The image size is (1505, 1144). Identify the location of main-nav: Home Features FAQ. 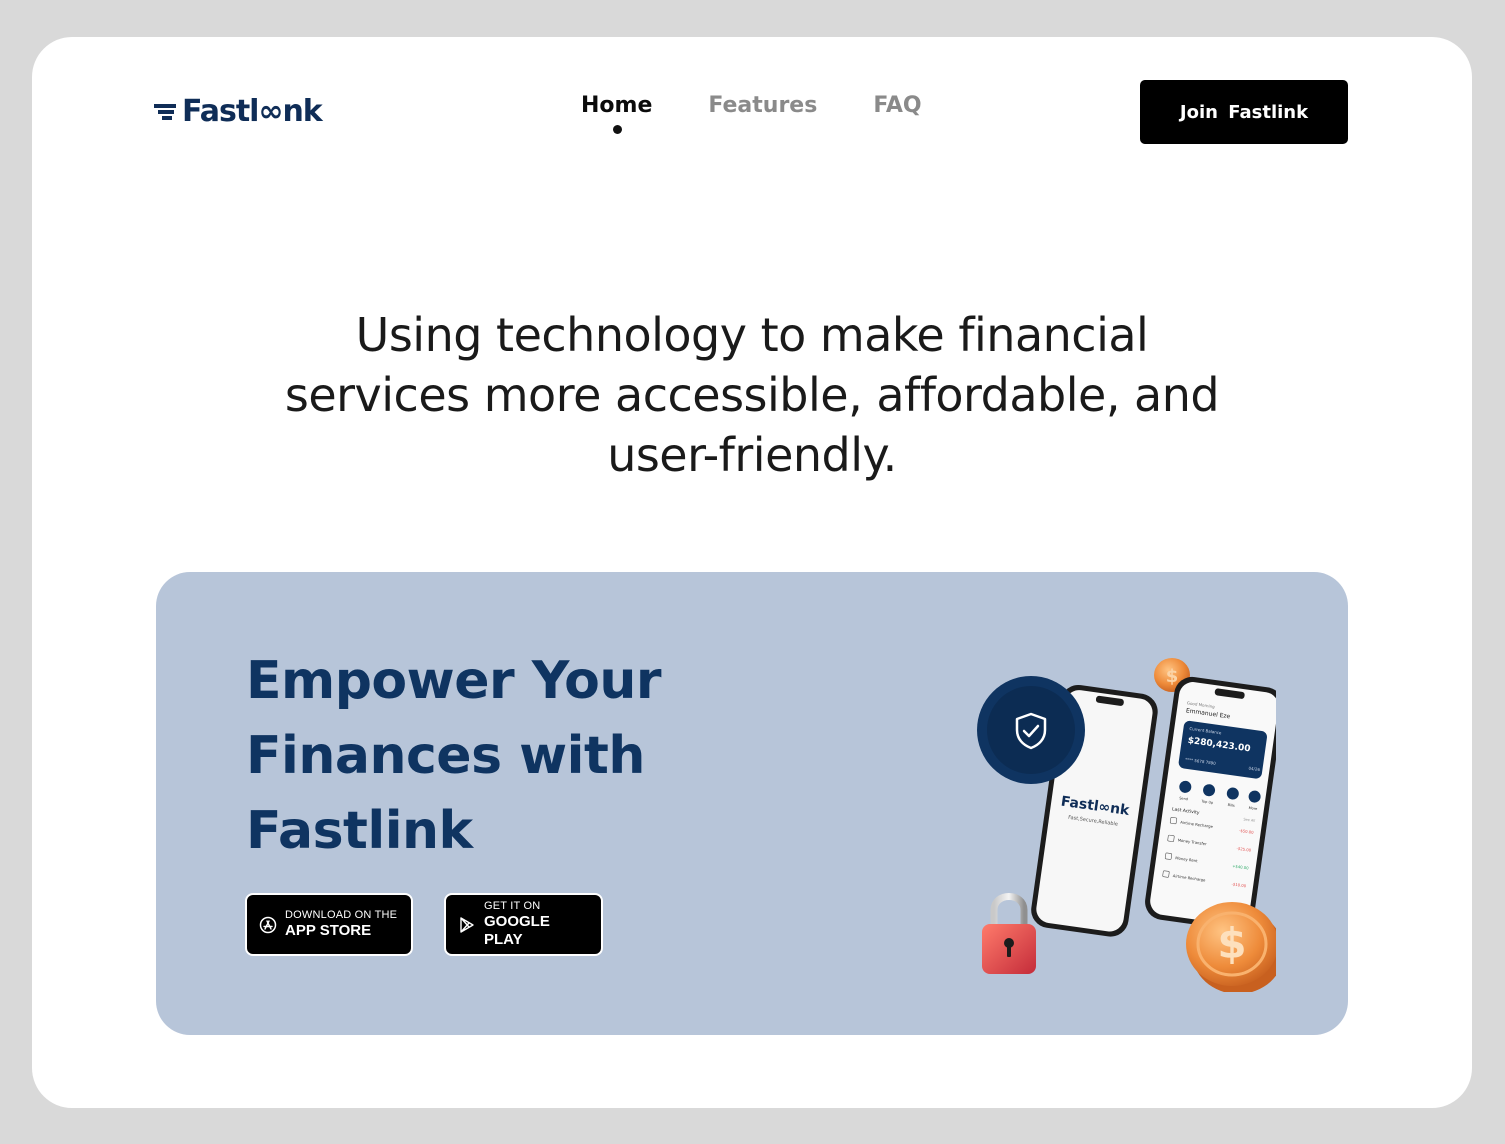
(751, 113).